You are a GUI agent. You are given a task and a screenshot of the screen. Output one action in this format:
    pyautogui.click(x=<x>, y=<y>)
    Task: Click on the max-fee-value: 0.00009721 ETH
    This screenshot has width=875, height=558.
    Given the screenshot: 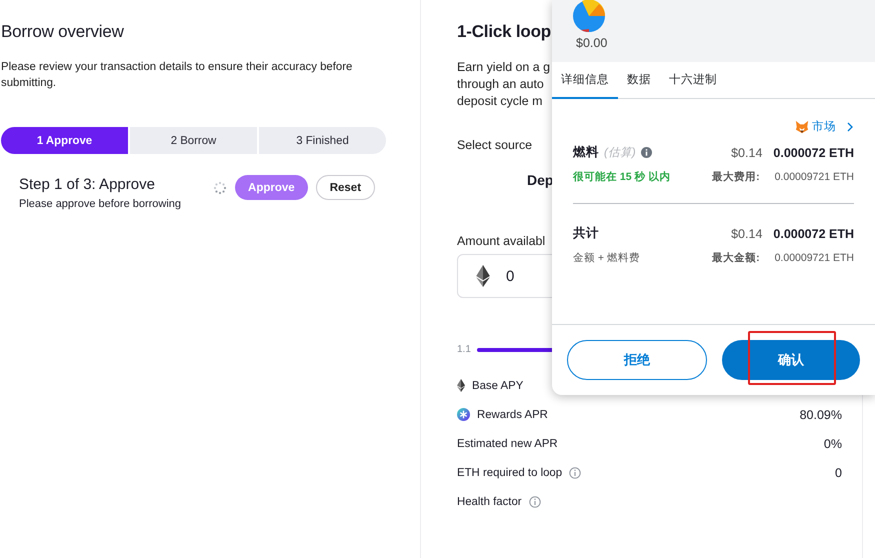 What is the action you would take?
    pyautogui.click(x=814, y=177)
    